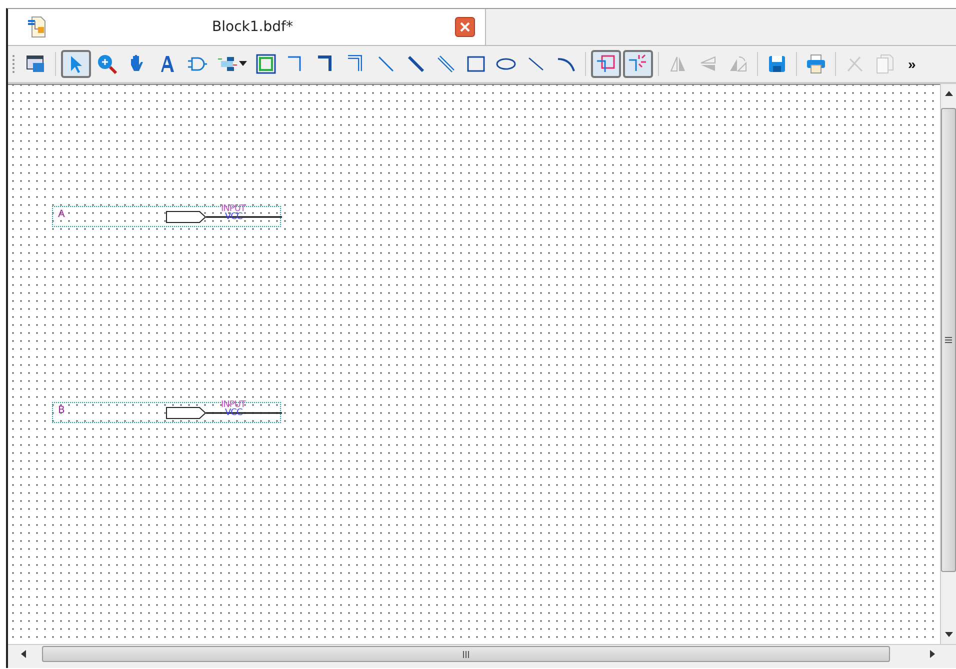 Image resolution: width=956 pixels, height=669 pixels. Describe the element at coordinates (606, 64) in the screenshot. I see `connector-icon` at that location.